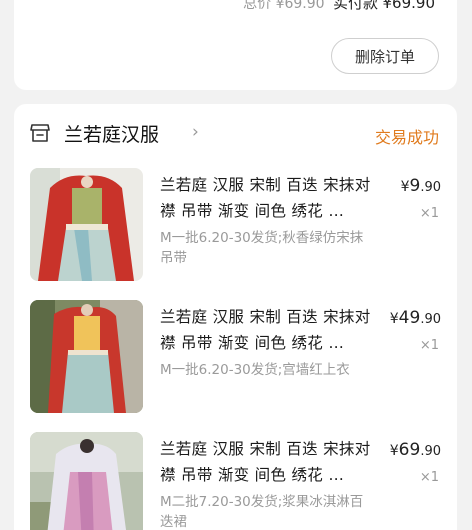  I want to click on price-integer: 9, so click(415, 186).